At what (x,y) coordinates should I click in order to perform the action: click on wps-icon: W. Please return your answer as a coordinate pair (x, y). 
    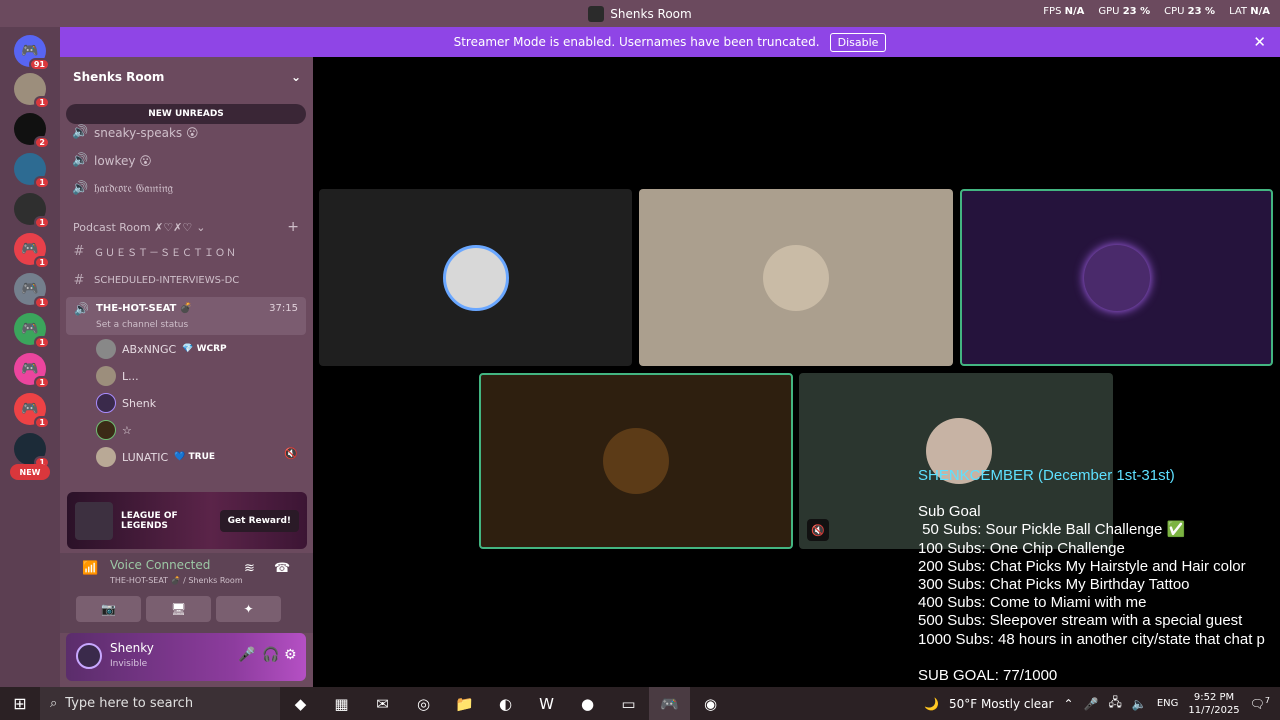
    Looking at the image, I should click on (546, 703).